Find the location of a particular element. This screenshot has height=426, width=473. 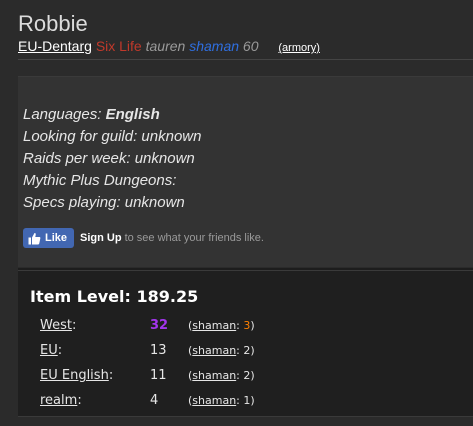

spec-rank: (shaman: 1) is located at coordinates (221, 400).